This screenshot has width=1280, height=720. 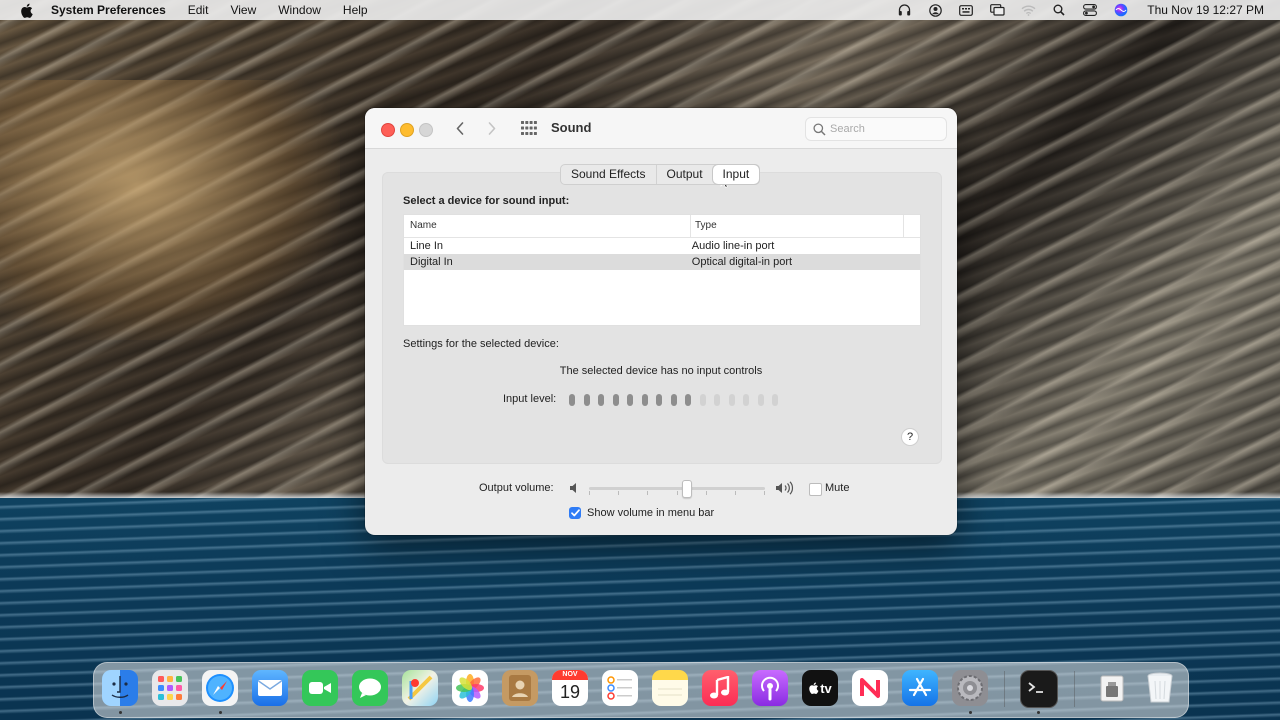 What do you see at coordinates (120, 688) in the screenshot?
I see `finder-icon` at bounding box center [120, 688].